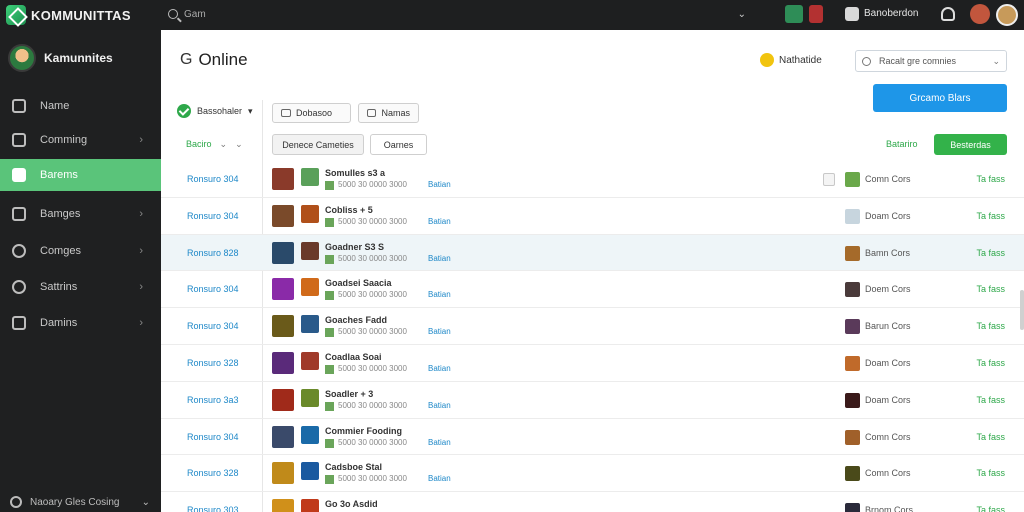  What do you see at coordinates (213, 253) in the screenshot?
I see `row-id-link: Ronsuro 828` at bounding box center [213, 253].